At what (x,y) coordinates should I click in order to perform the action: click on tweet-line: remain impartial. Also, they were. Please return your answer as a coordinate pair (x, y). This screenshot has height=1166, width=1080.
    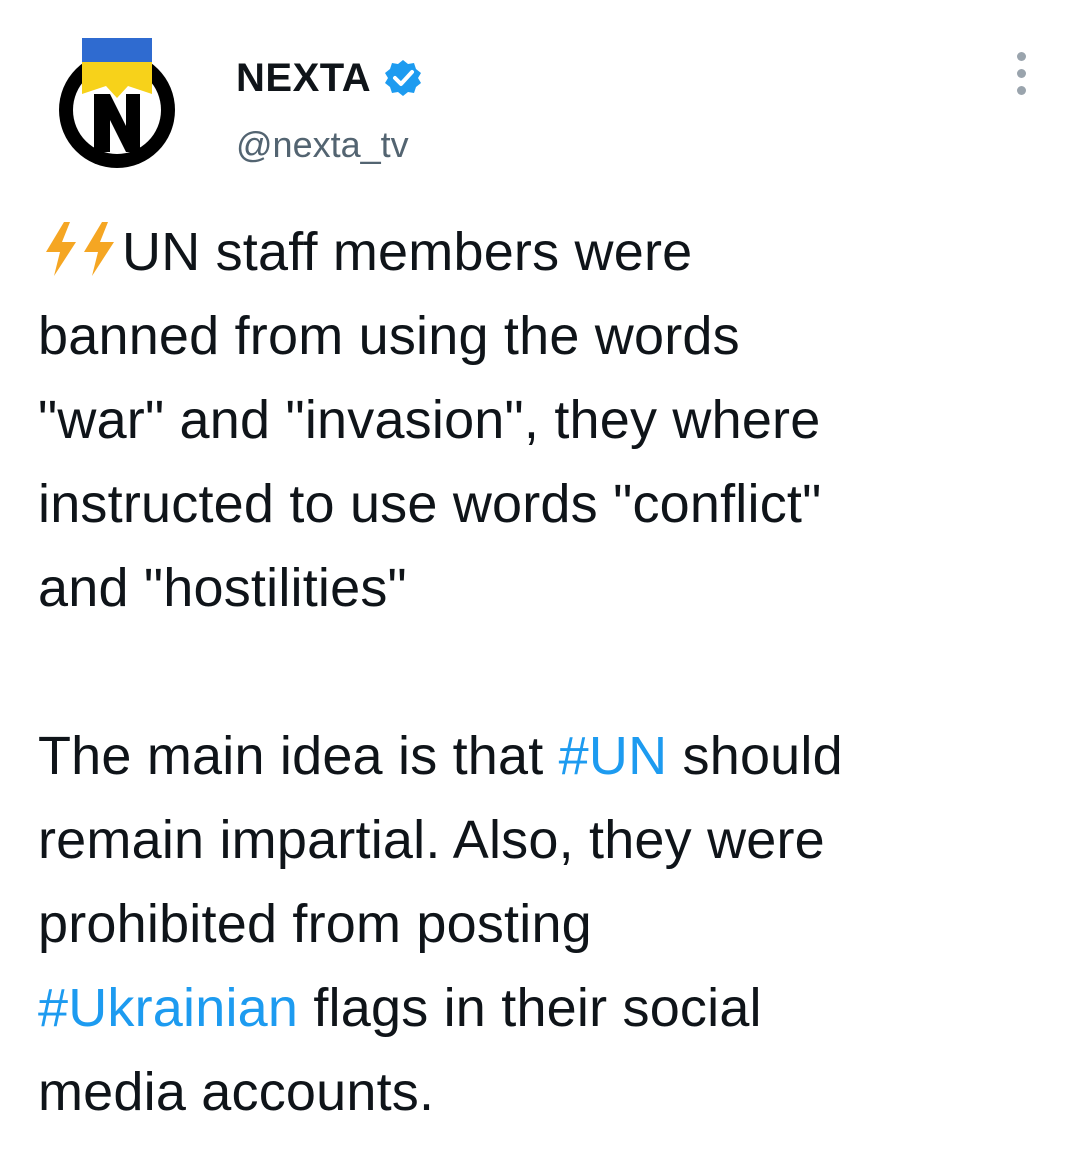
    Looking at the image, I should click on (431, 840).